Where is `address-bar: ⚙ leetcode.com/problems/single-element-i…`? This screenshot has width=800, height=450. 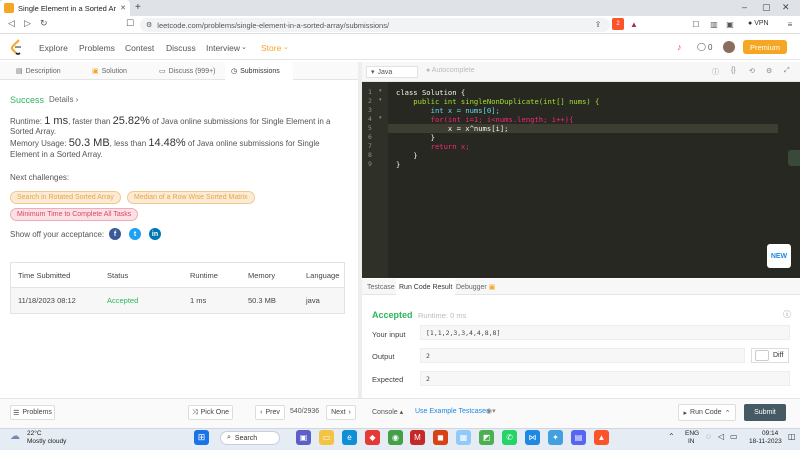
address-bar: ⚙ leetcode.com/problems/single-element-i… is located at coordinates (375, 25).